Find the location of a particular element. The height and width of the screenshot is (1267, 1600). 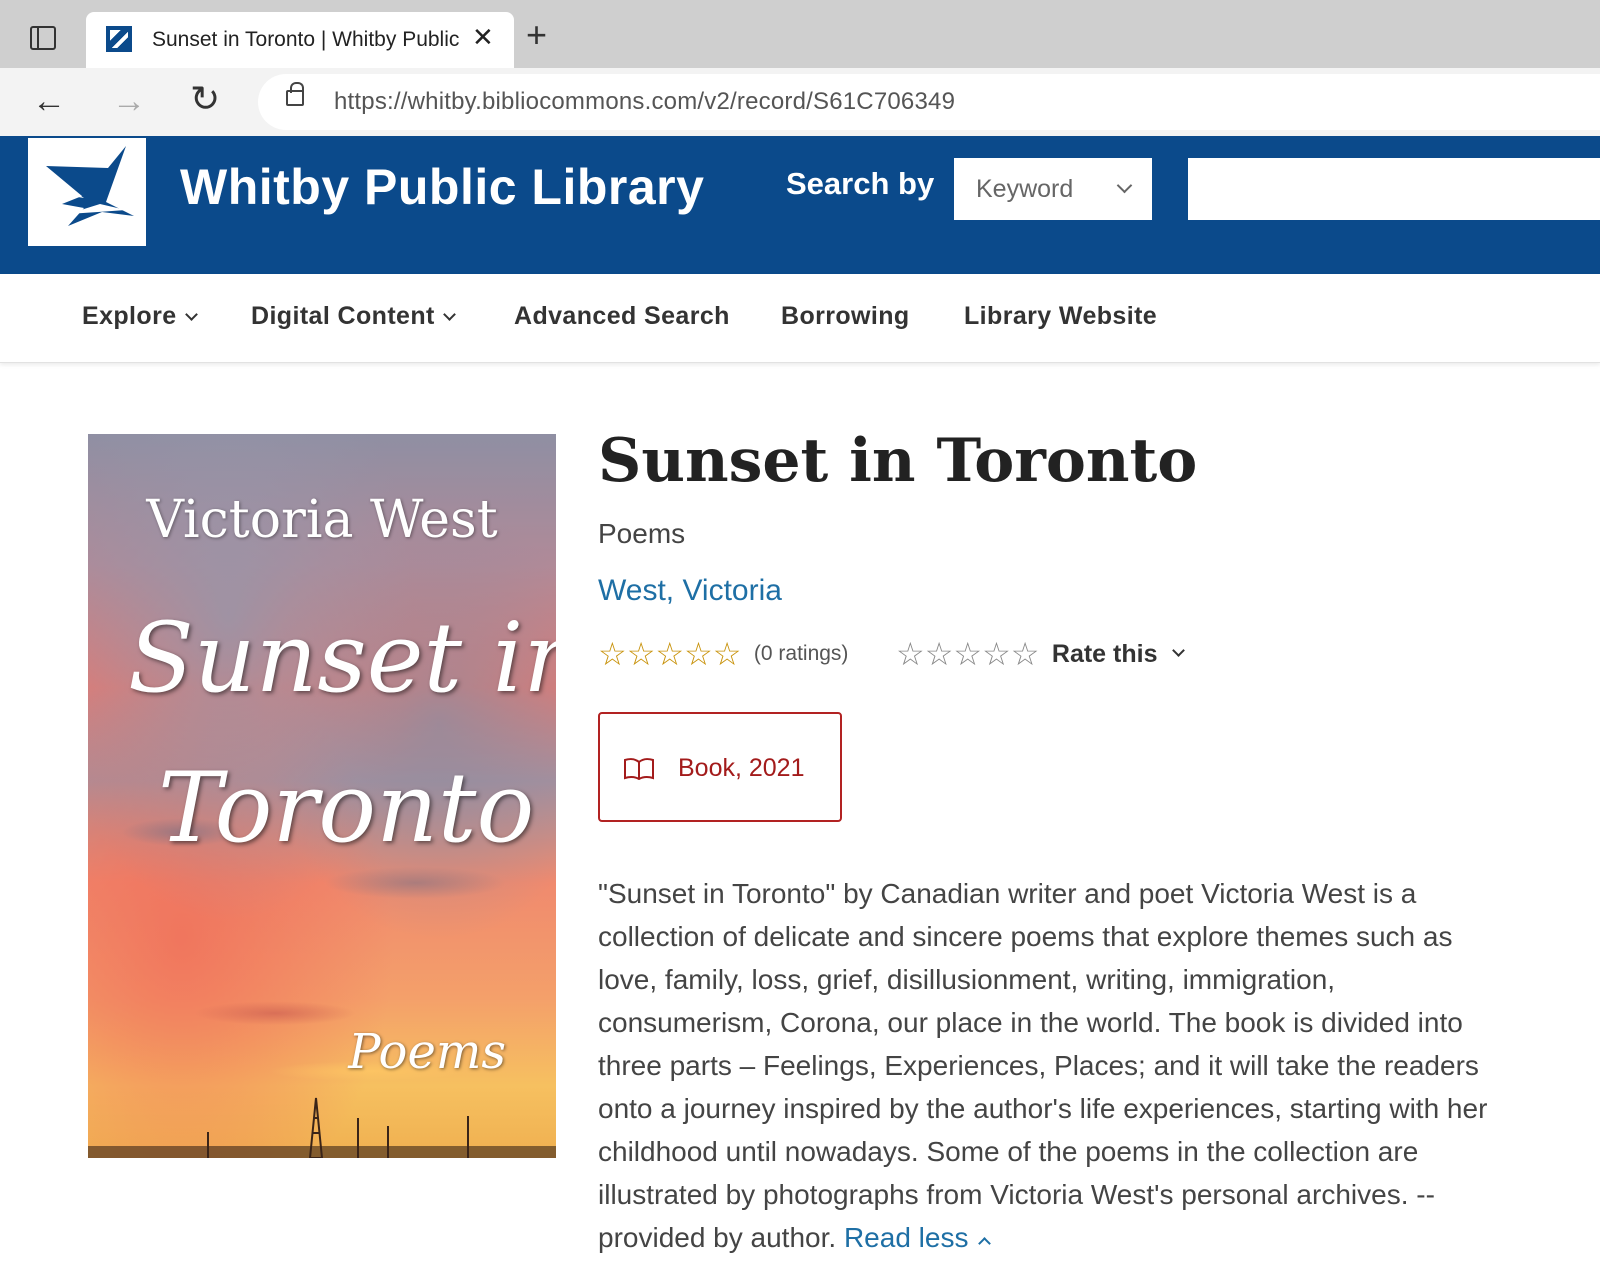

search-type-select: Keyword is located at coordinates (1053, 189).